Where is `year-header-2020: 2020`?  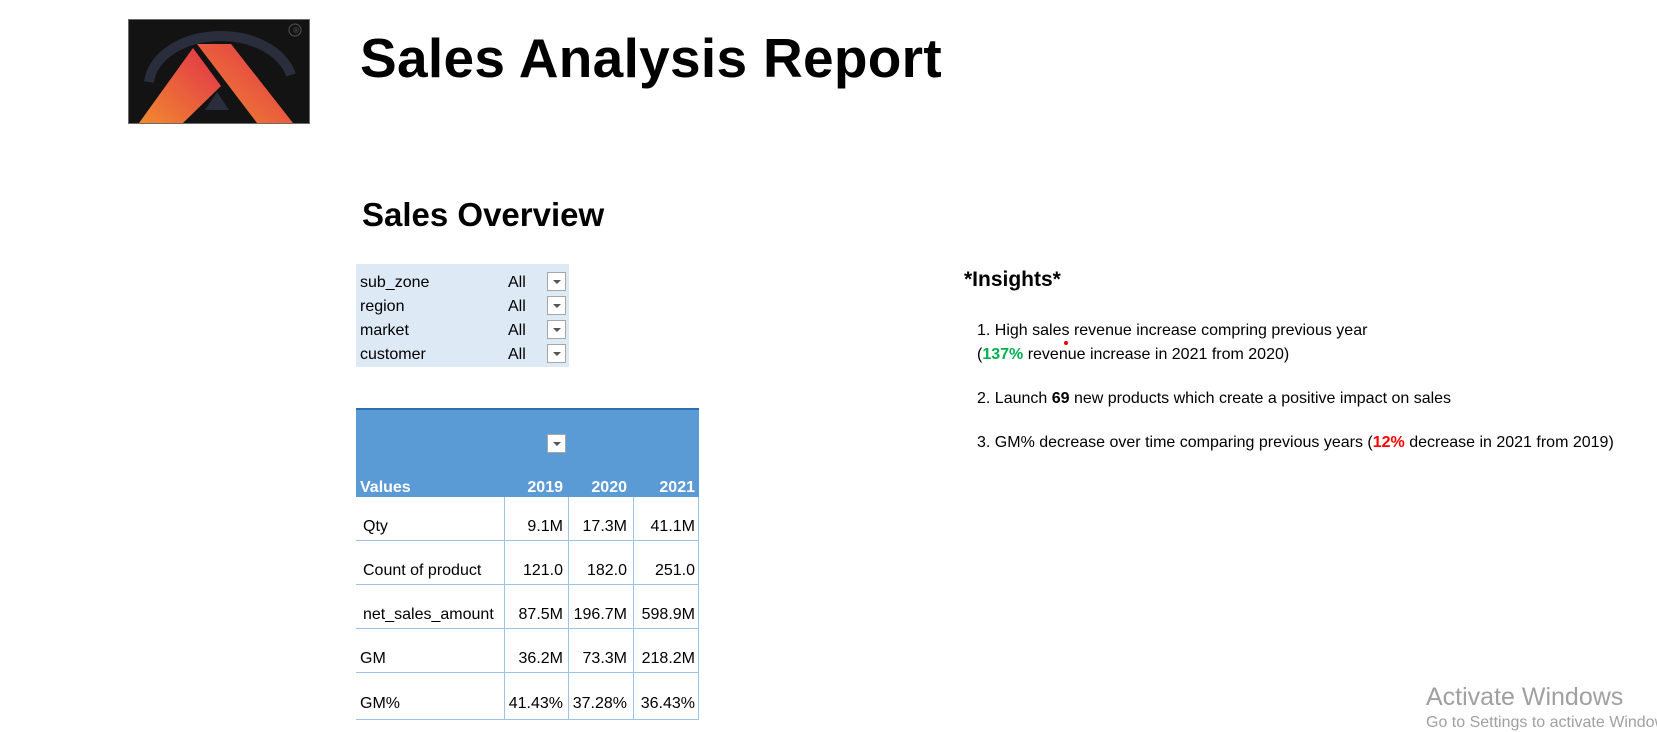
year-header-2020: 2020 is located at coordinates (609, 487).